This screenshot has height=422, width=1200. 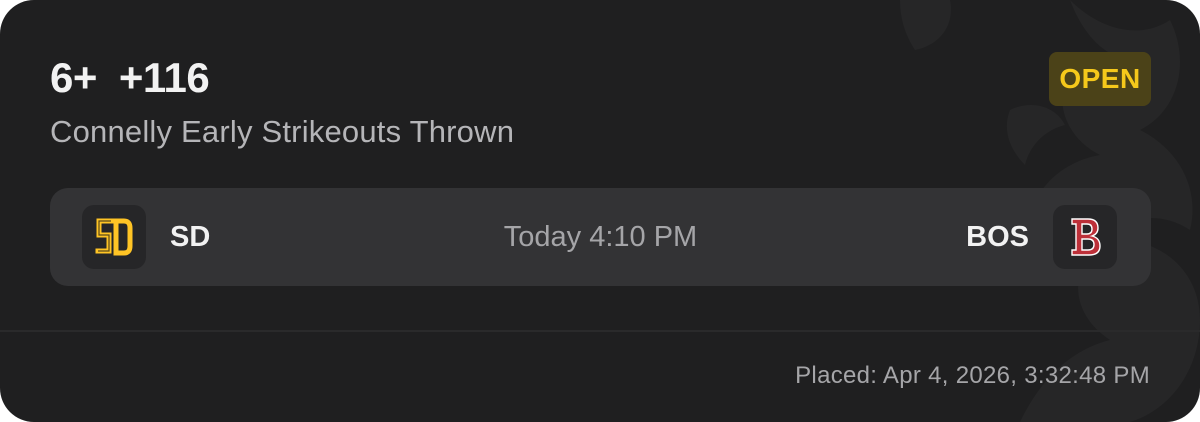 What do you see at coordinates (164, 77) in the screenshot?
I see `bet-odds: +116` at bounding box center [164, 77].